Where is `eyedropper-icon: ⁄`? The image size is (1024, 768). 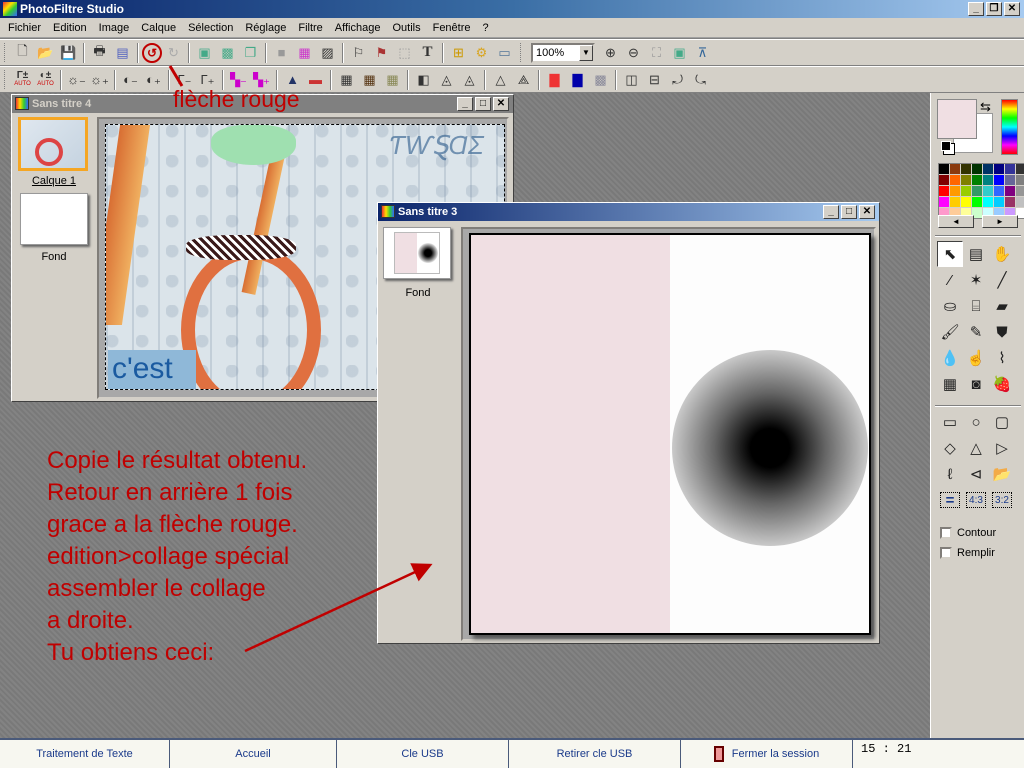 eyedropper-icon: ⁄ is located at coordinates (950, 280).